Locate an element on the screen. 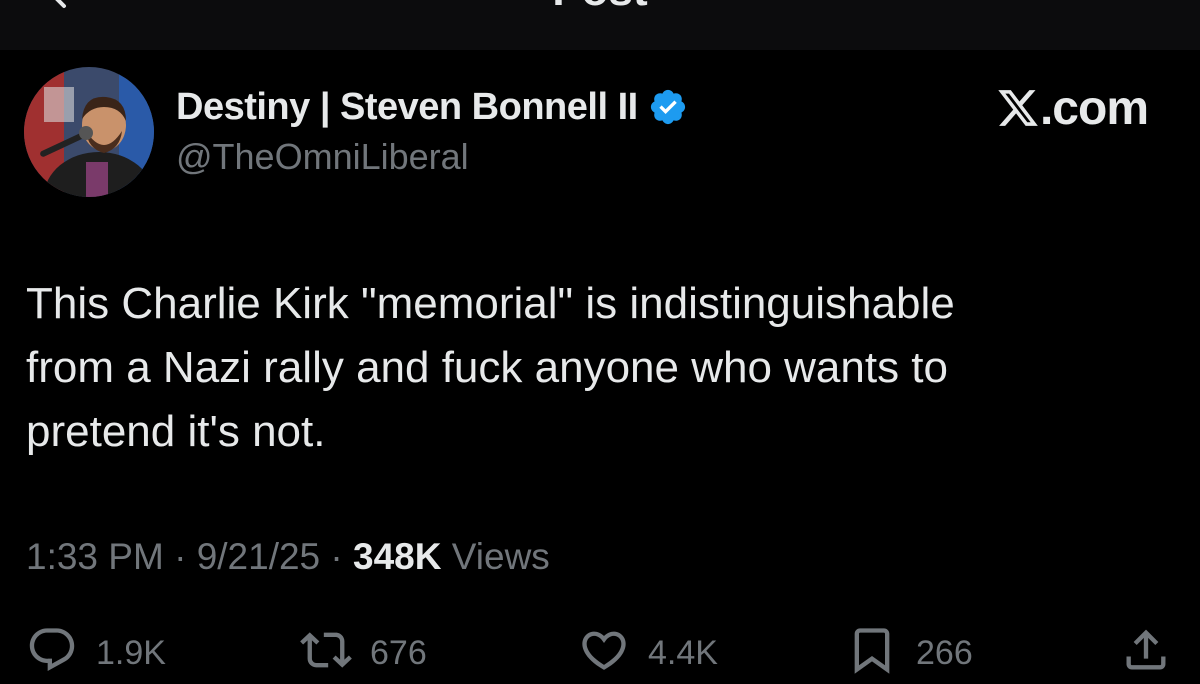  heart-icon is located at coordinates (604, 650).